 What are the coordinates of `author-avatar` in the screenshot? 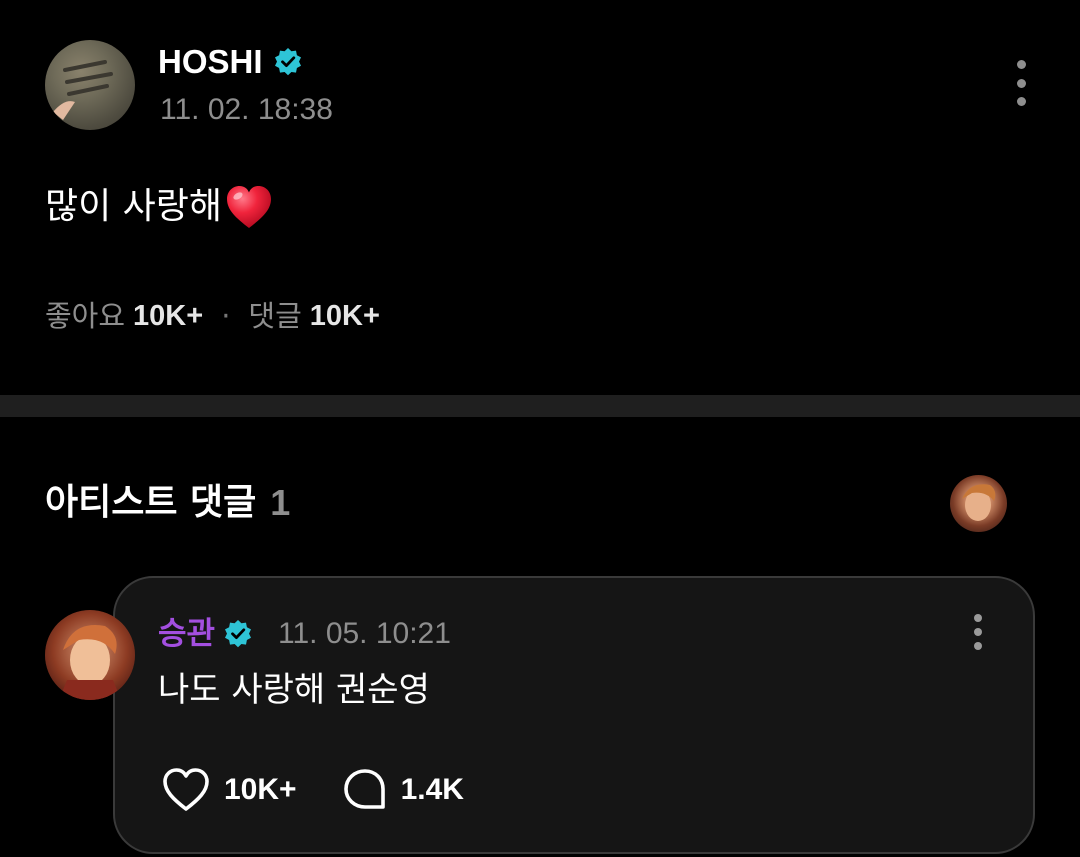 It's located at (90, 85).